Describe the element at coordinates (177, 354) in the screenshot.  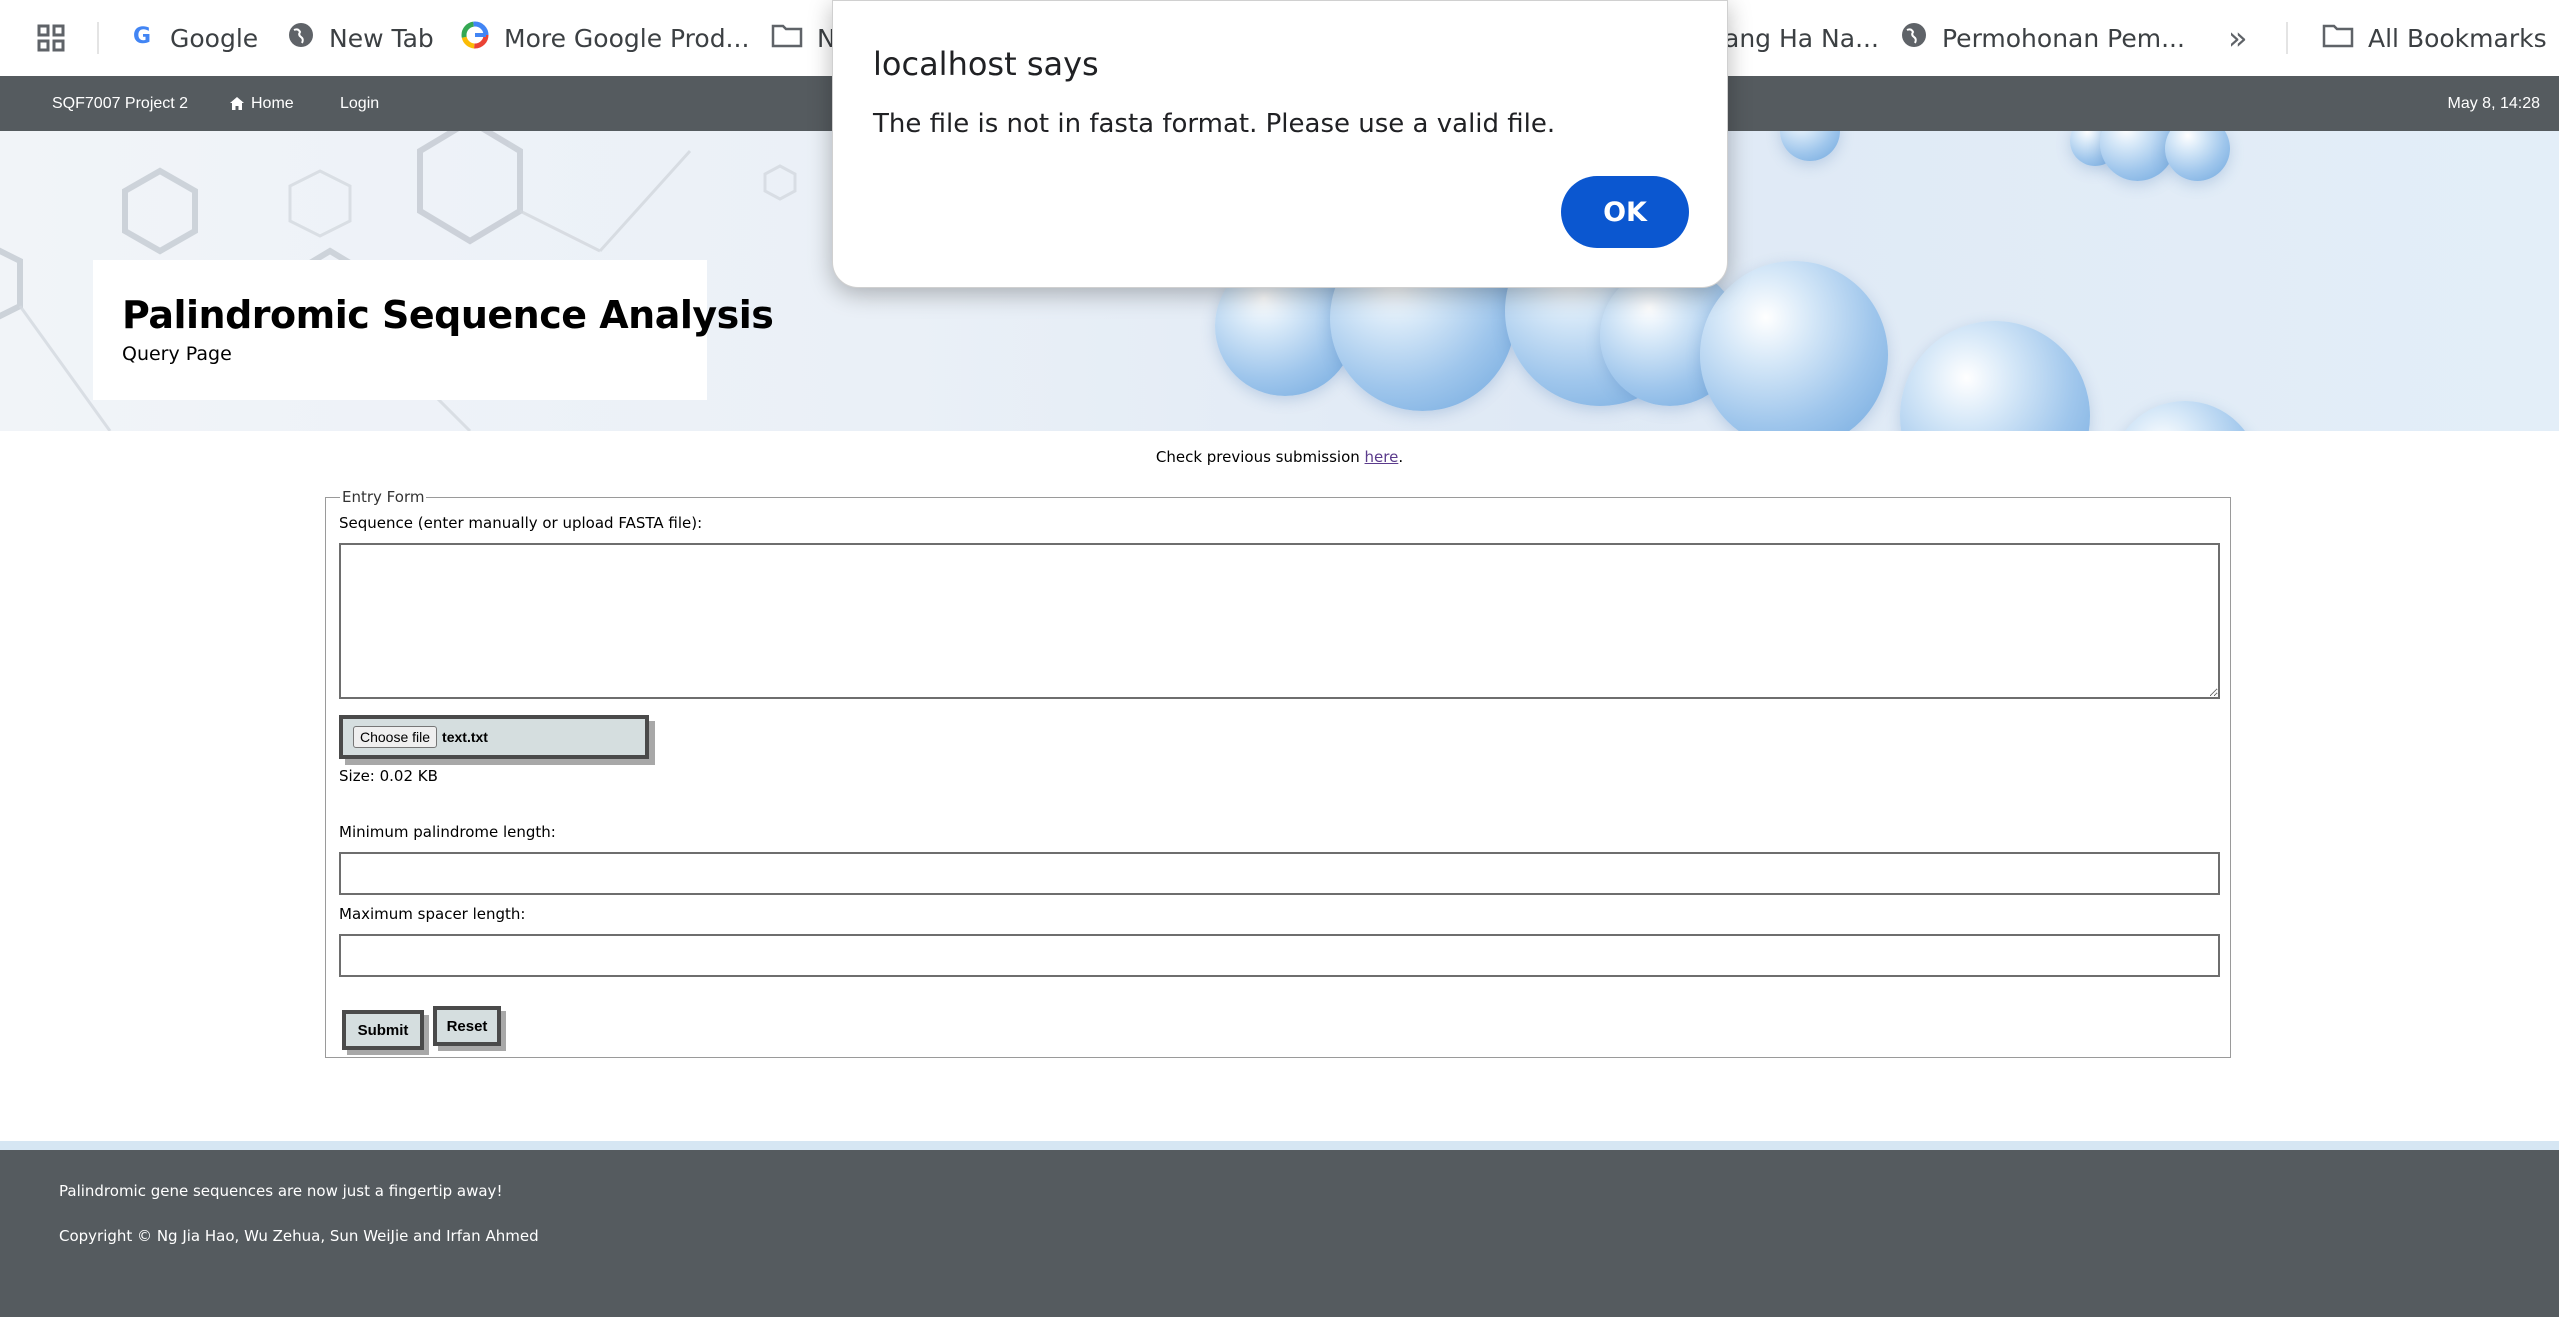
I see `page-subtitle: Query Page` at that location.